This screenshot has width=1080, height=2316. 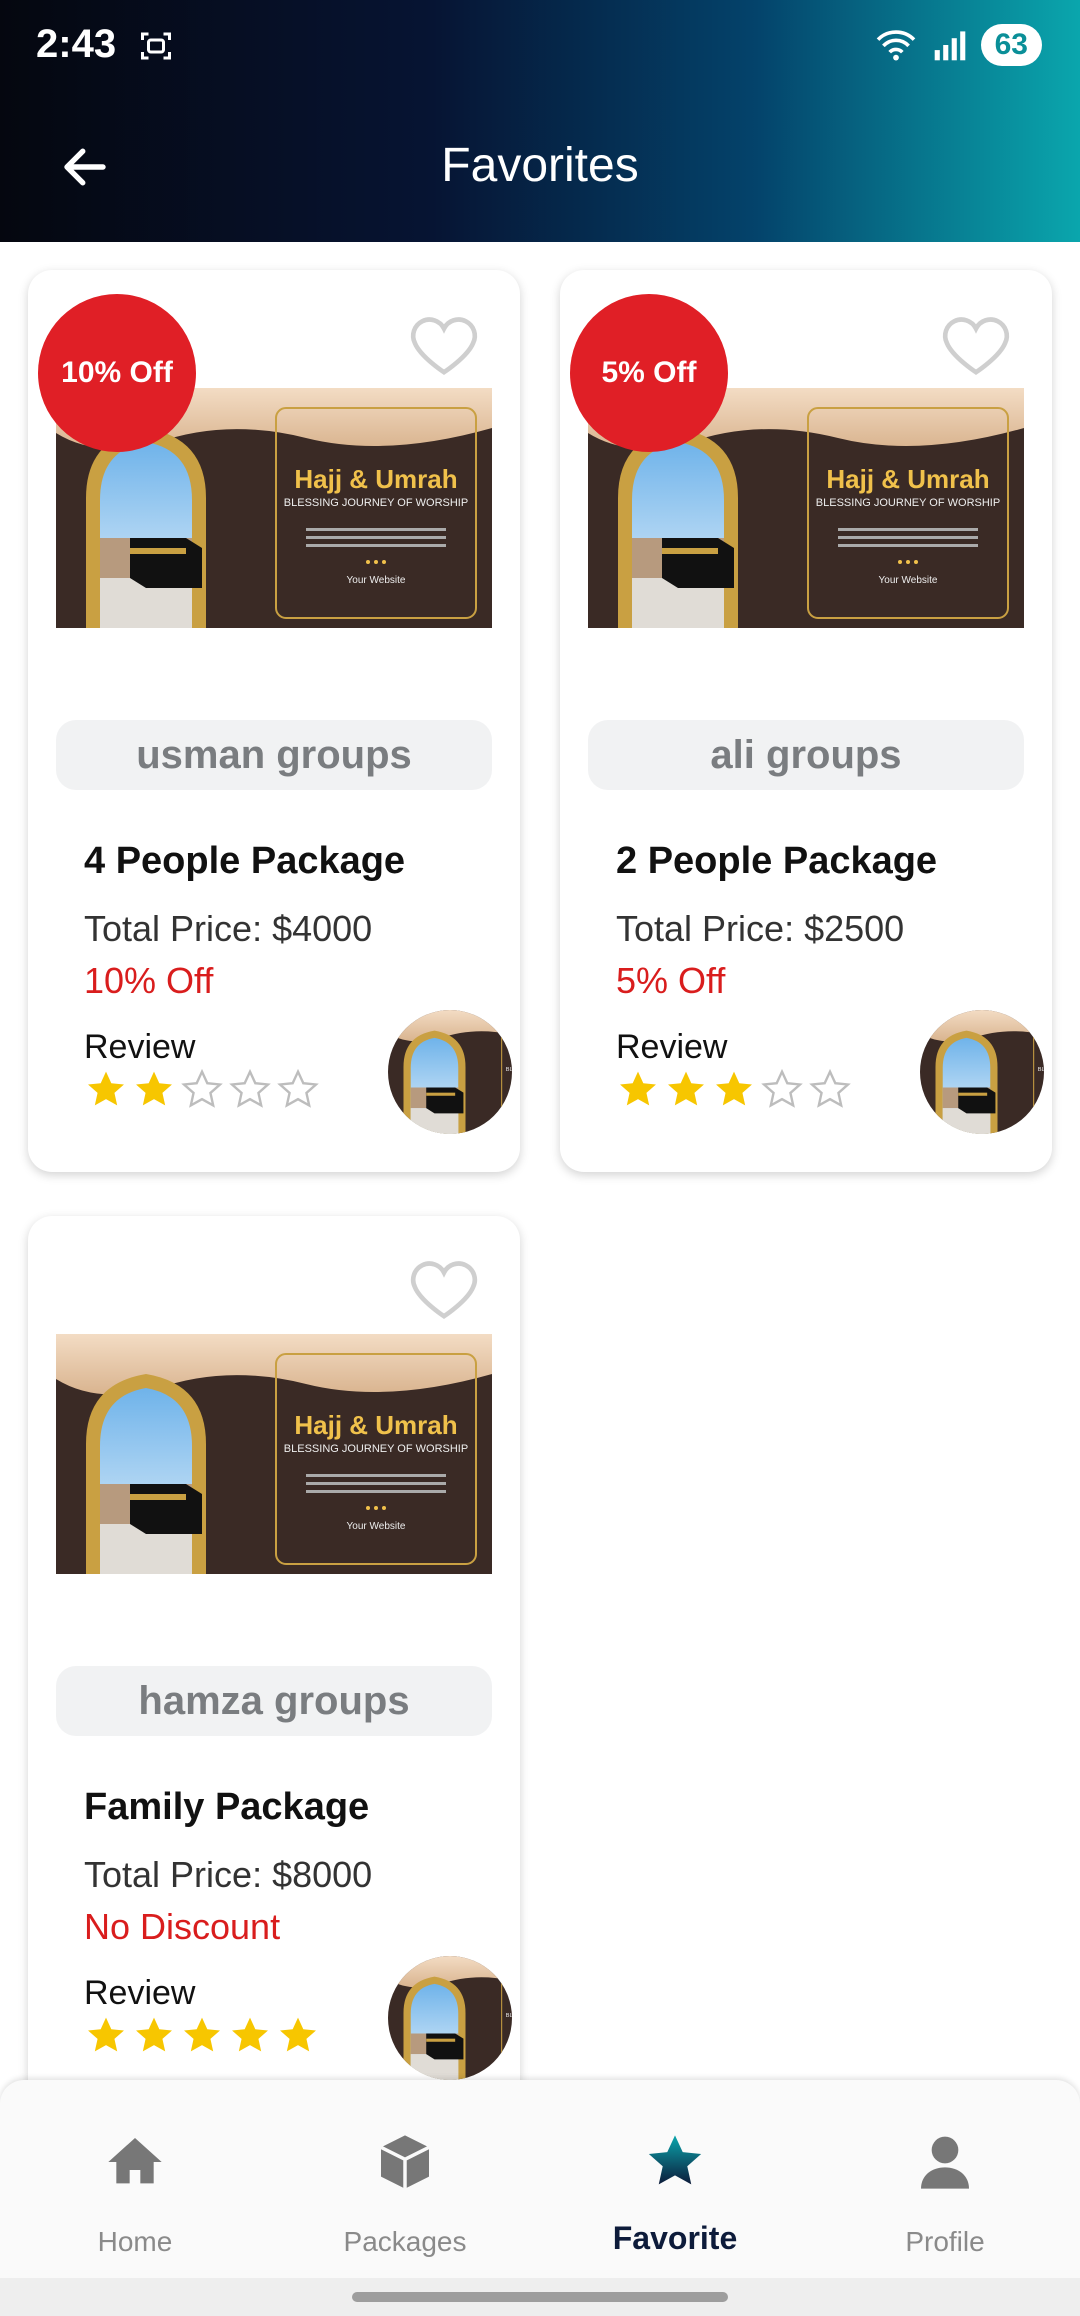 I want to click on signal-icon, so click(x=949, y=46).